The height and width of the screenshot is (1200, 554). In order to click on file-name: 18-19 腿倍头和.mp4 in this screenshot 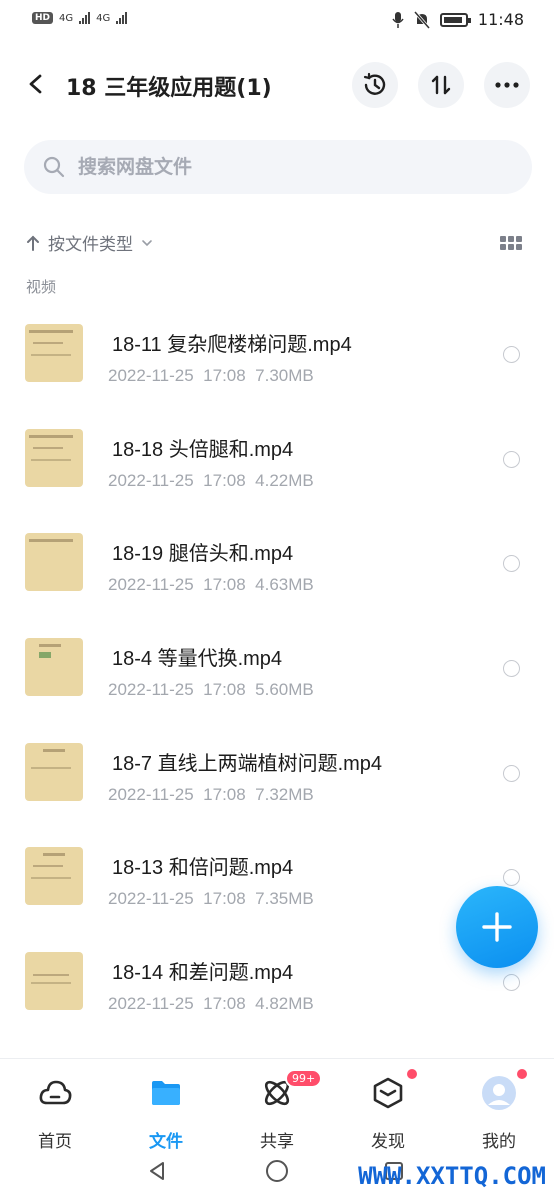, I will do `click(203, 554)`.